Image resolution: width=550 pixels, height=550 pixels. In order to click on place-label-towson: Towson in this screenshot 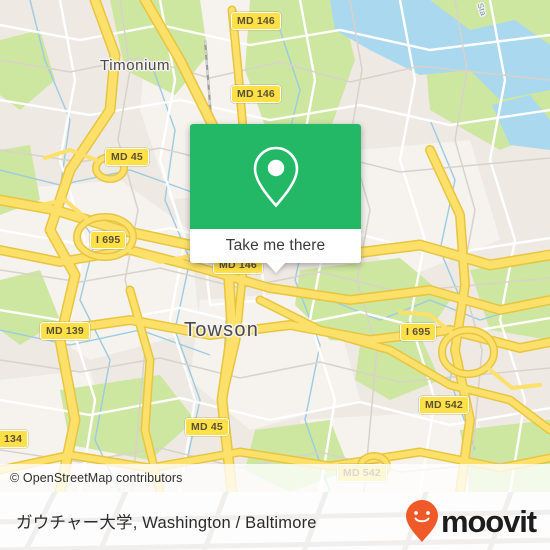, I will do `click(222, 330)`.